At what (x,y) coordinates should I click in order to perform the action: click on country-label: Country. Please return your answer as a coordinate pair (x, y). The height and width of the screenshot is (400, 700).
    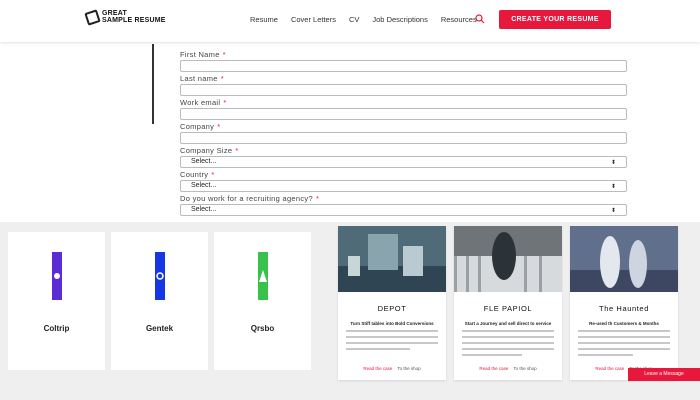
    Looking at the image, I should click on (194, 174).